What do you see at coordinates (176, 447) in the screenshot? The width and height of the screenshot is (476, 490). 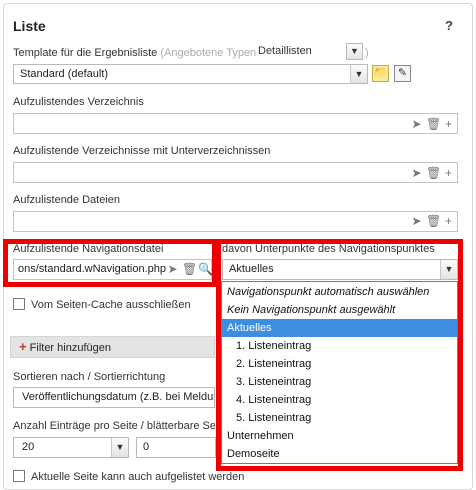 I see `browse-pages-select: 0` at bounding box center [176, 447].